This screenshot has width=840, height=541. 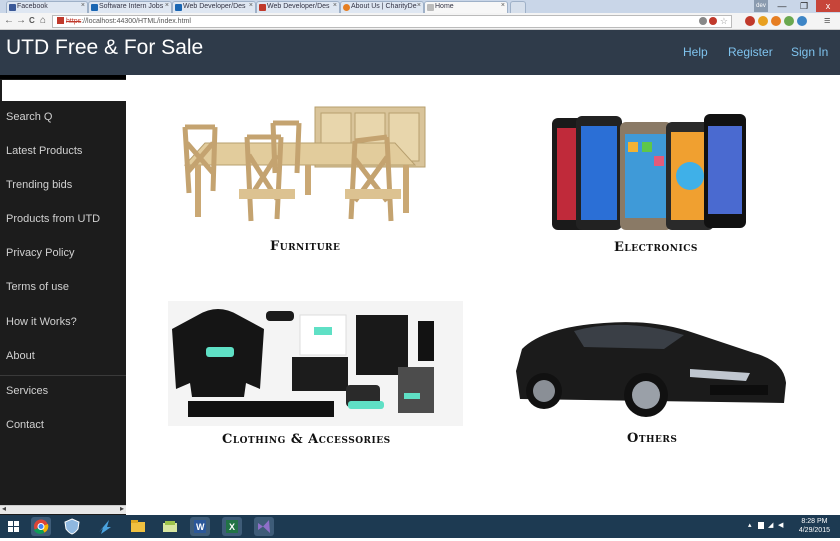 What do you see at coordinates (72, 526) in the screenshot?
I see `security-shield-icon` at bounding box center [72, 526].